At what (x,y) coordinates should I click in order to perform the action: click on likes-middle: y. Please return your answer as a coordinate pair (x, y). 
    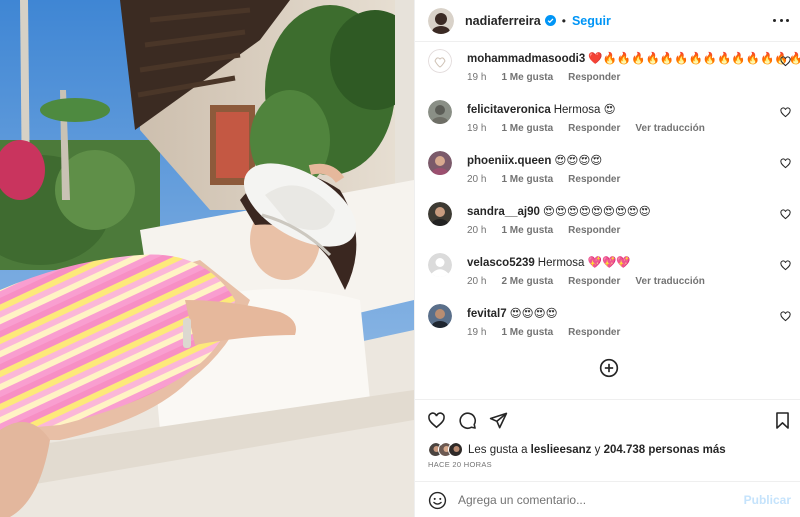
    Looking at the image, I should click on (597, 449).